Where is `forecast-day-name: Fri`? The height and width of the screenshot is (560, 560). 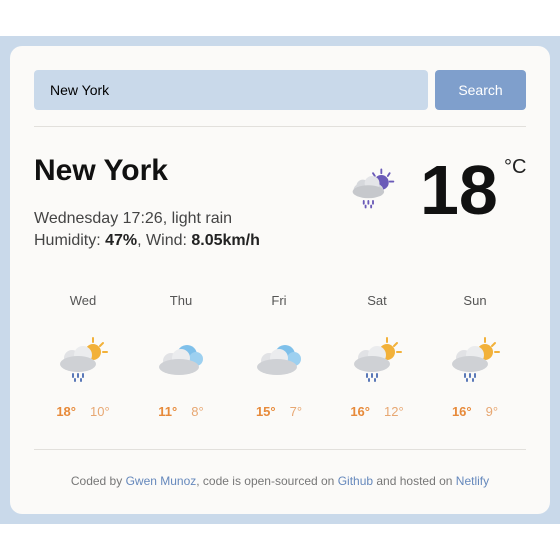
forecast-day-name: Fri is located at coordinates (279, 300).